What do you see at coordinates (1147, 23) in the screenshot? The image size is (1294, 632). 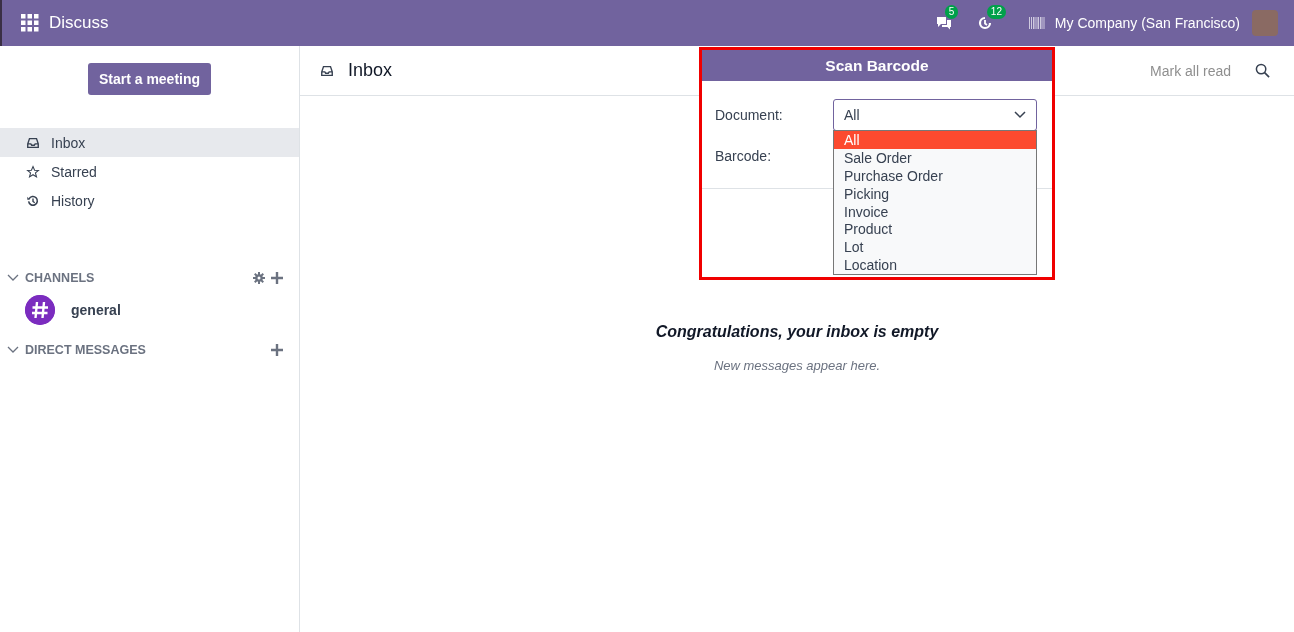 I see `company-switcher: My Company (San Francisco)` at bounding box center [1147, 23].